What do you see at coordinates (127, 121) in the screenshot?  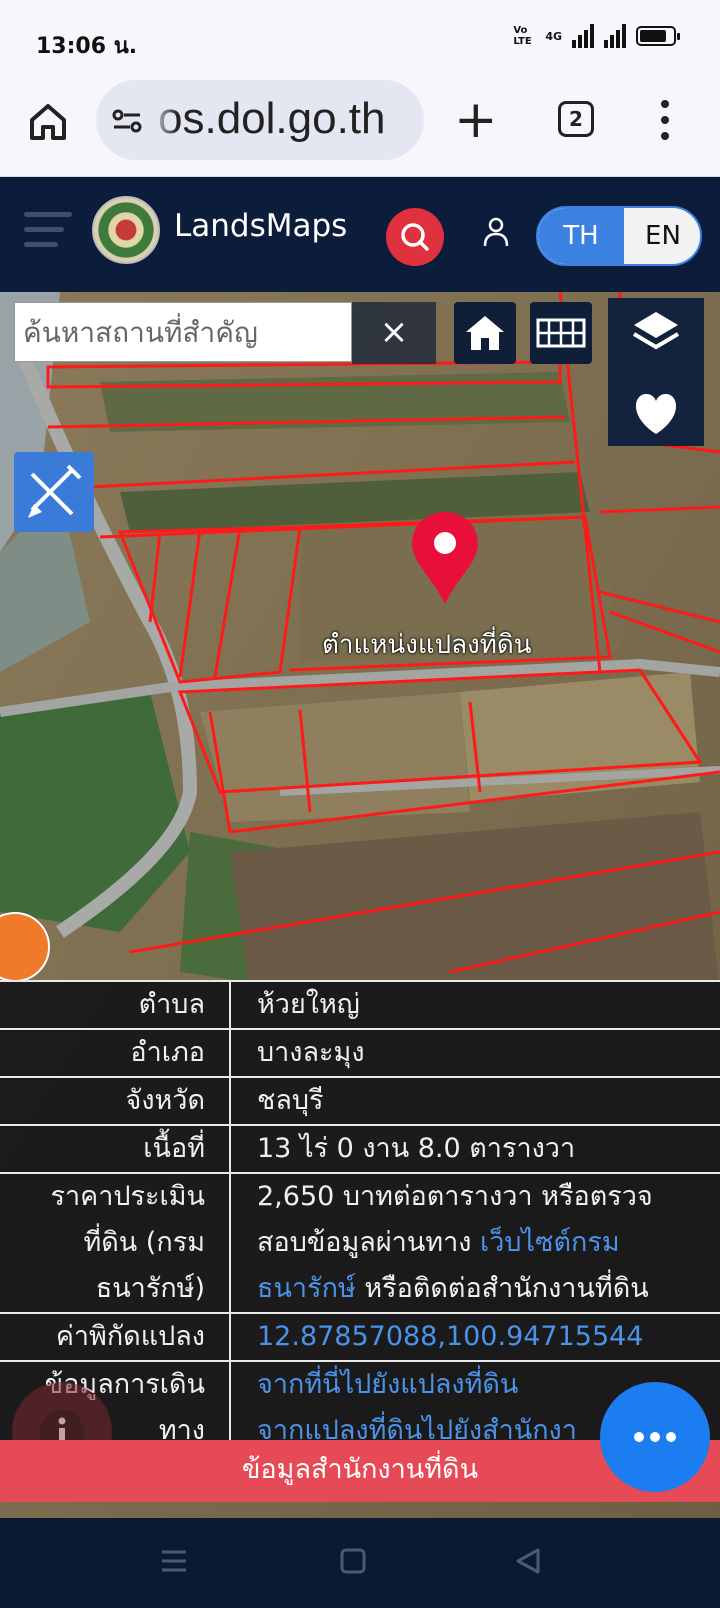 I see `site-settings-icon` at bounding box center [127, 121].